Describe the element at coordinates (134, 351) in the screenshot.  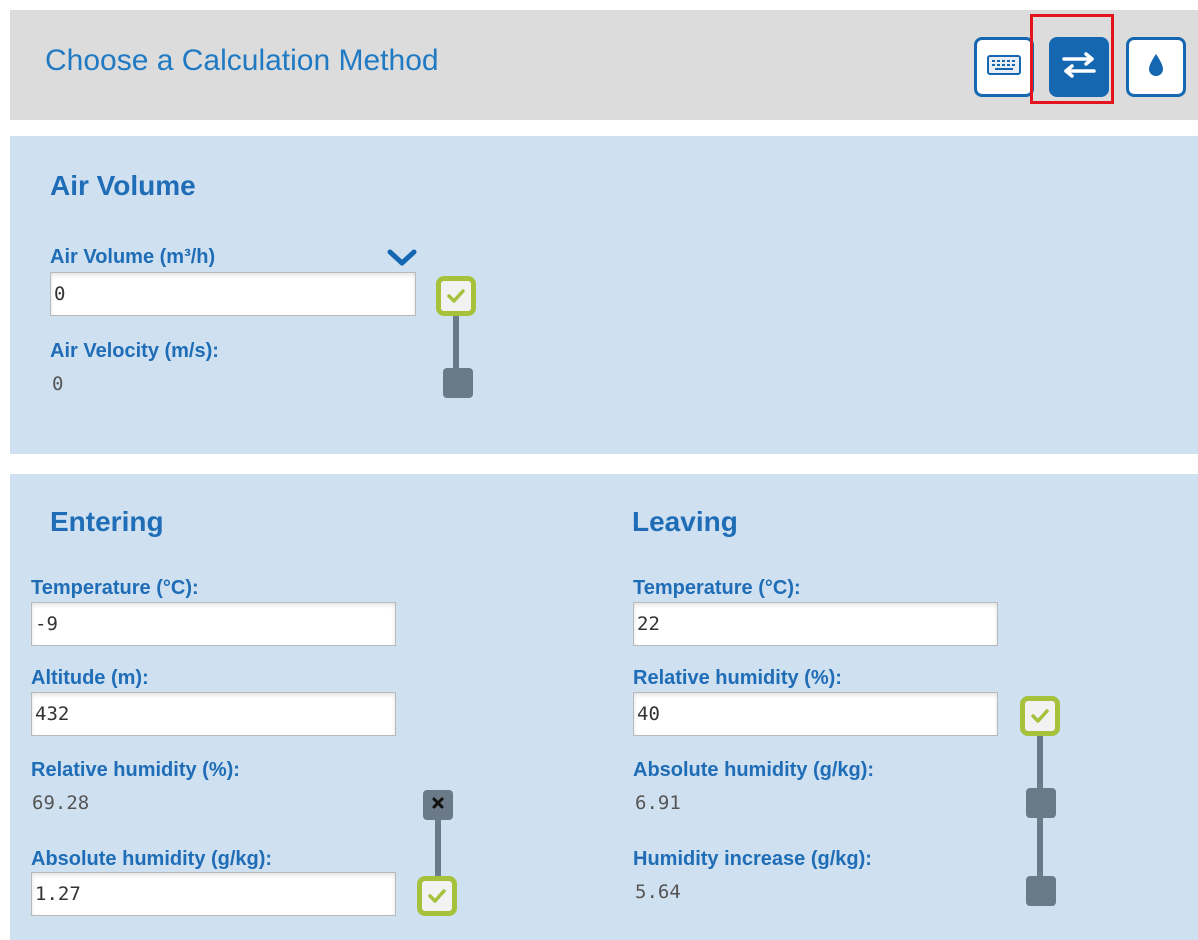
I see `air-velocity-label: Air Velocity (m/s):` at that location.